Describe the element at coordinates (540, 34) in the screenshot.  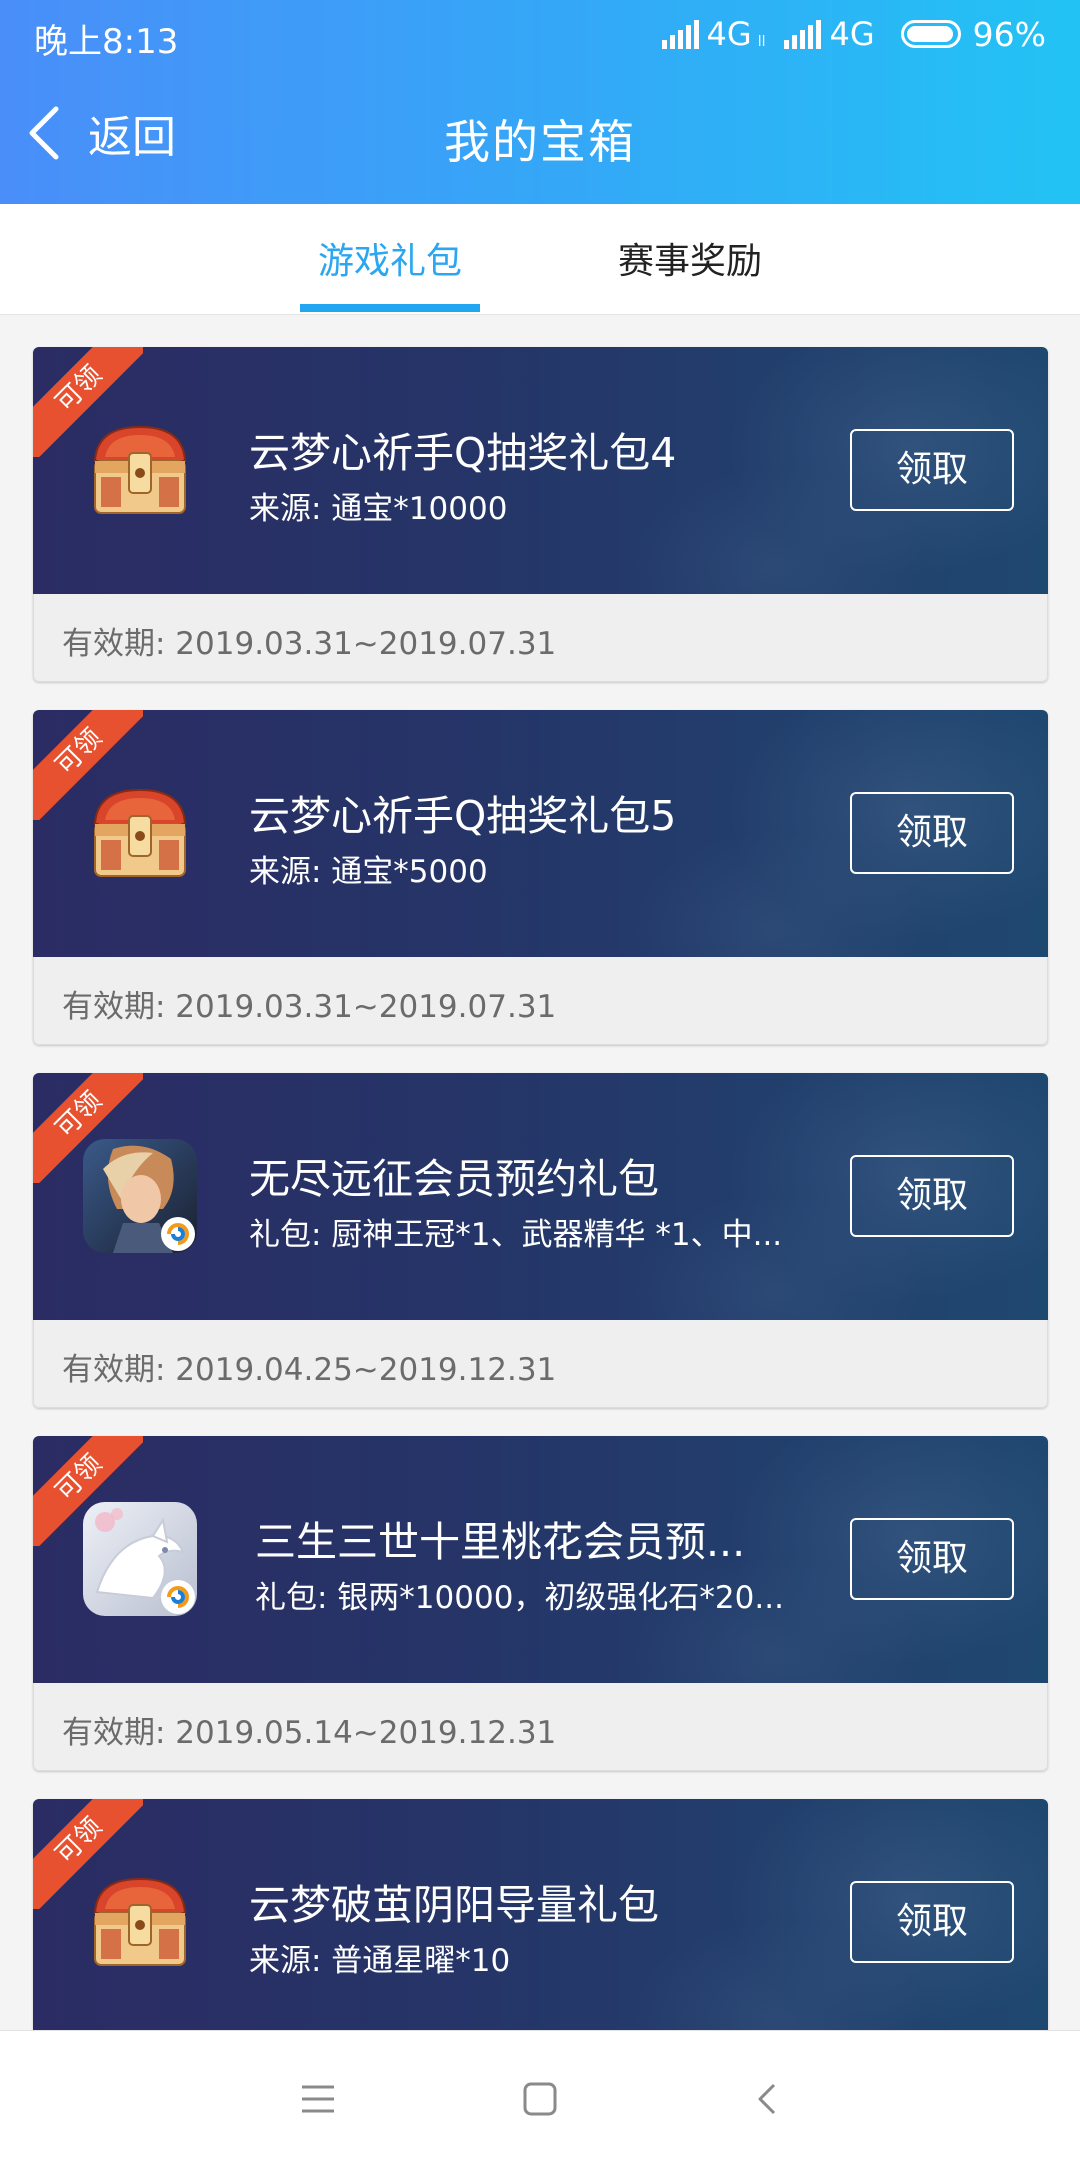
I see `status-bar: 晚上8:13 4G ll 4G 96%` at that location.